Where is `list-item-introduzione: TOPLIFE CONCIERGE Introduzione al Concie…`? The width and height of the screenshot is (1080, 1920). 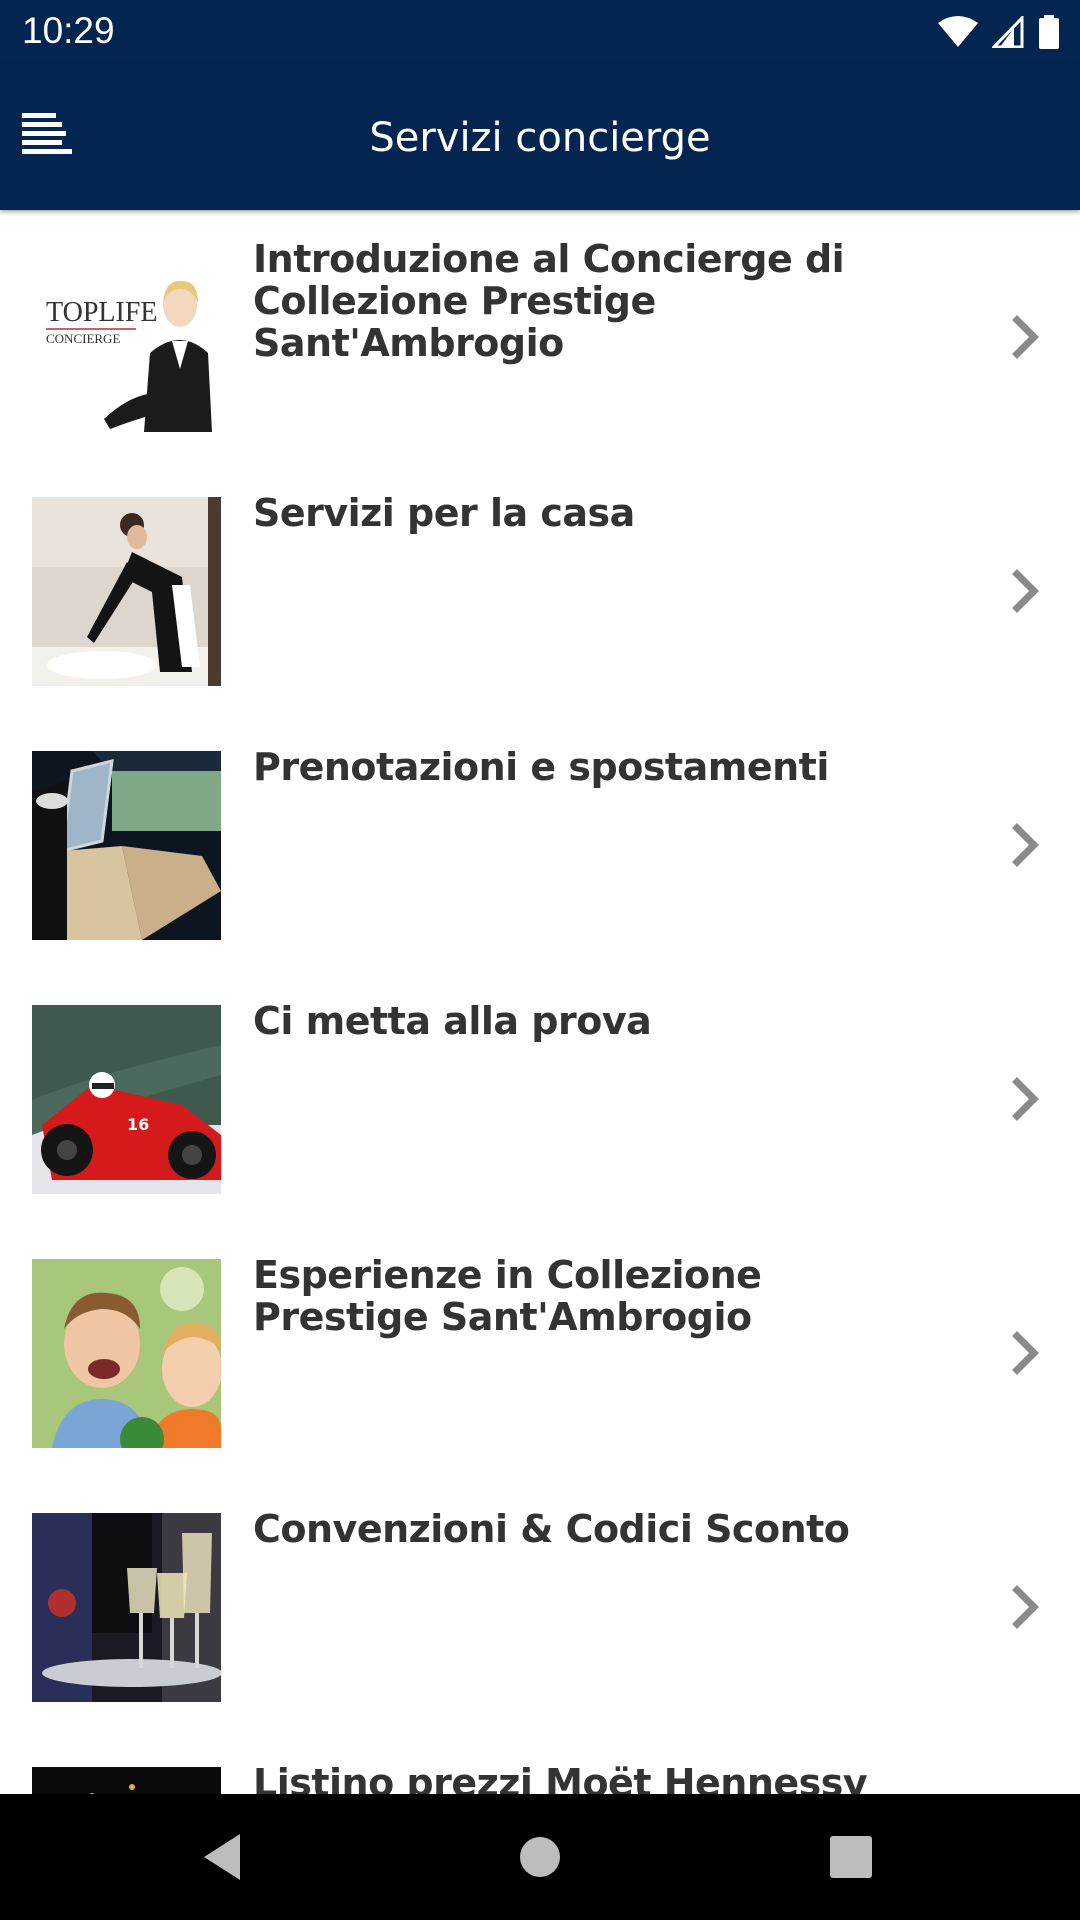 list-item-introduzione: TOPLIFE CONCIERGE Introduzione al Concie… is located at coordinates (540, 337).